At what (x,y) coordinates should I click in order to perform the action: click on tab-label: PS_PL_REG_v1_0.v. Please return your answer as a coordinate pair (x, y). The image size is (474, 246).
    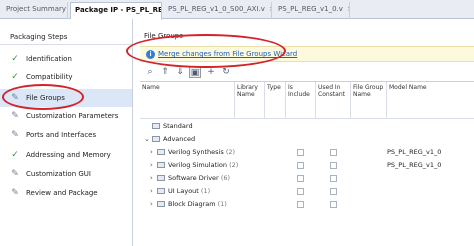
    Looking at the image, I should click on (310, 9).